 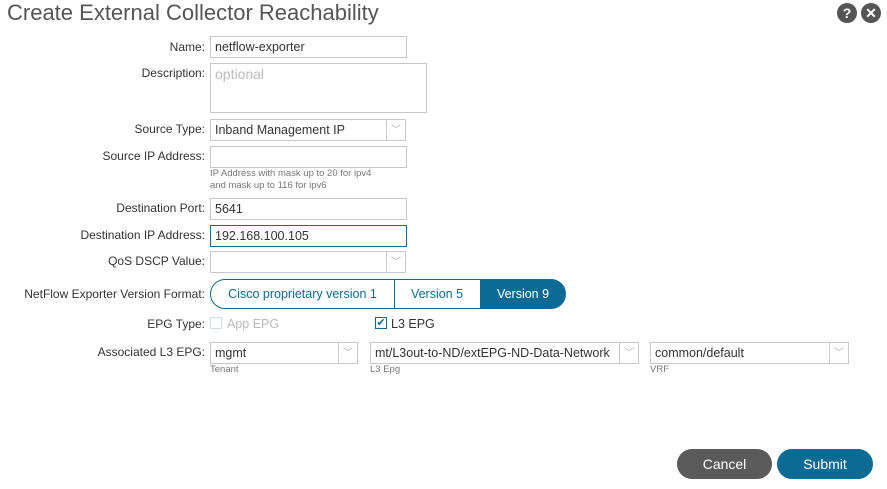 I want to click on source-ip-hint: IP Address with mask up to 20 for ipv4, so click(x=291, y=173).